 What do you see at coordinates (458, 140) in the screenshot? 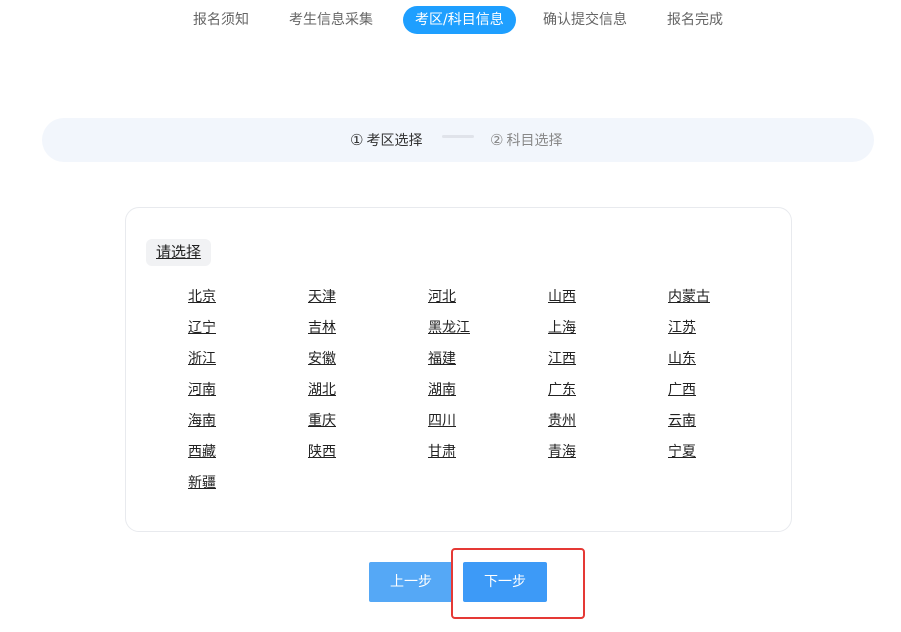
I see `substep-bar: ① 考区选择 ② 科目选择` at bounding box center [458, 140].